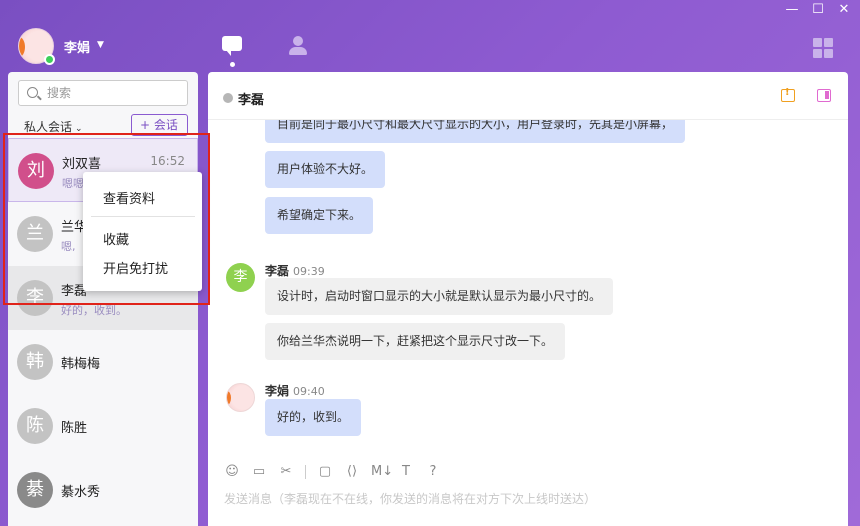 The width and height of the screenshot is (860, 526). Describe the element at coordinates (433, 472) in the screenshot. I see `help-icon: ?` at that location.